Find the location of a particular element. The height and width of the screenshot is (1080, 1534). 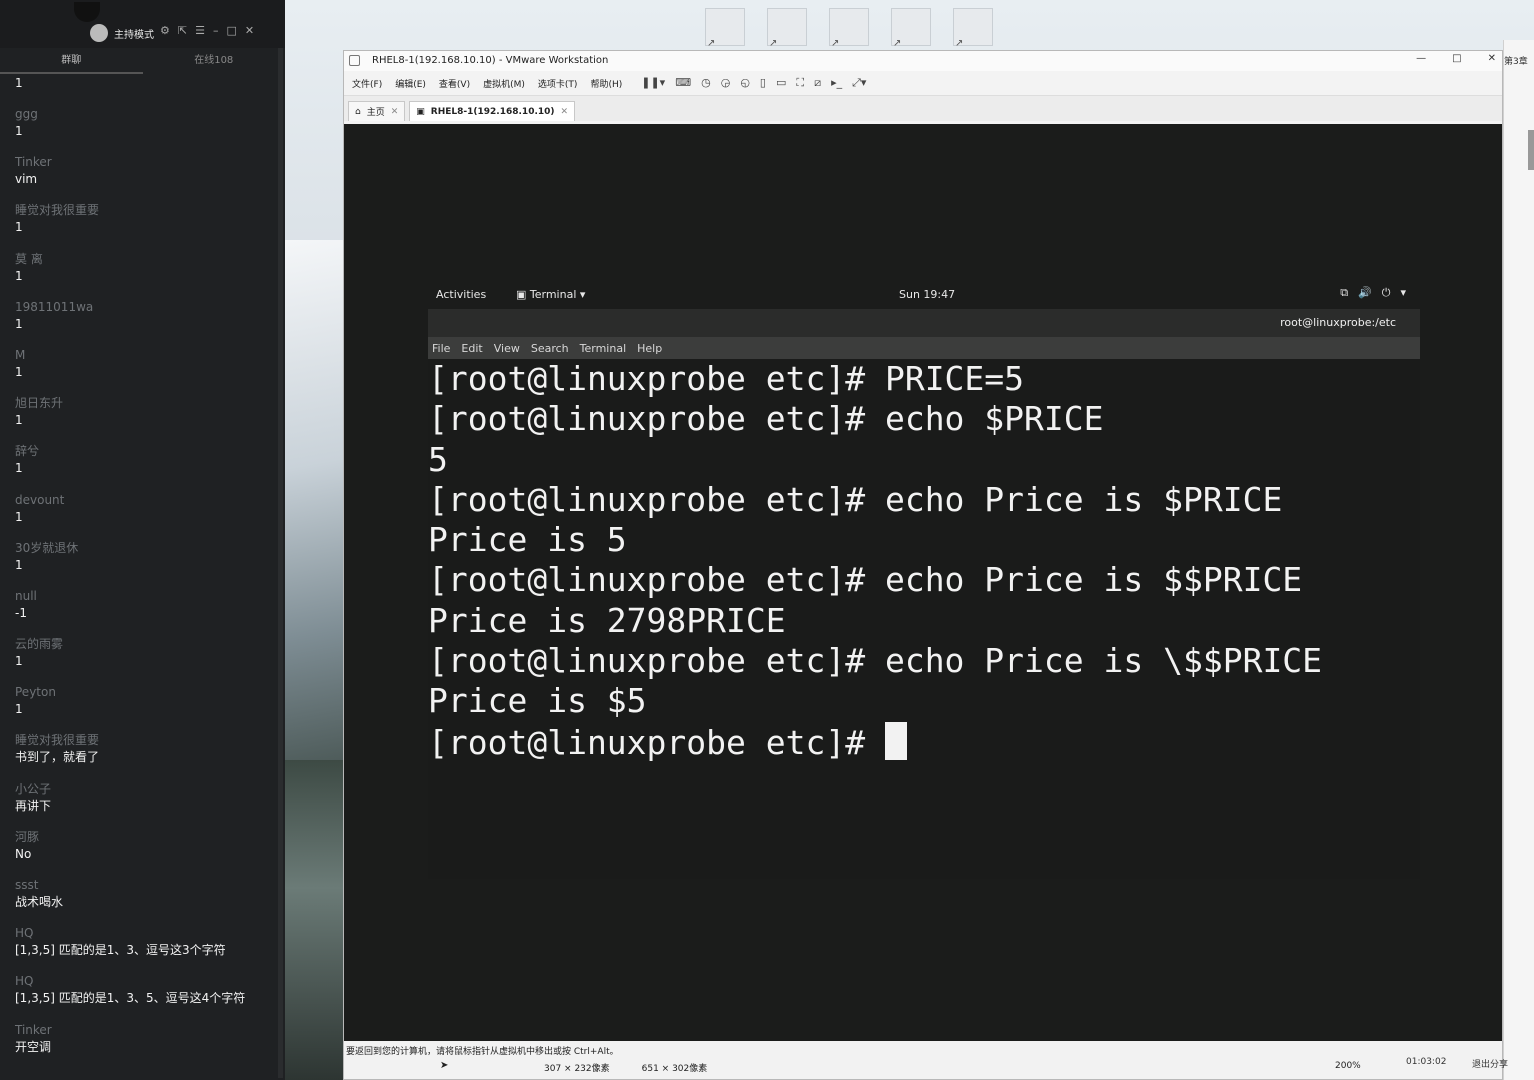

terminal-header: root@linuxprobe:/etc is located at coordinates (924, 323).